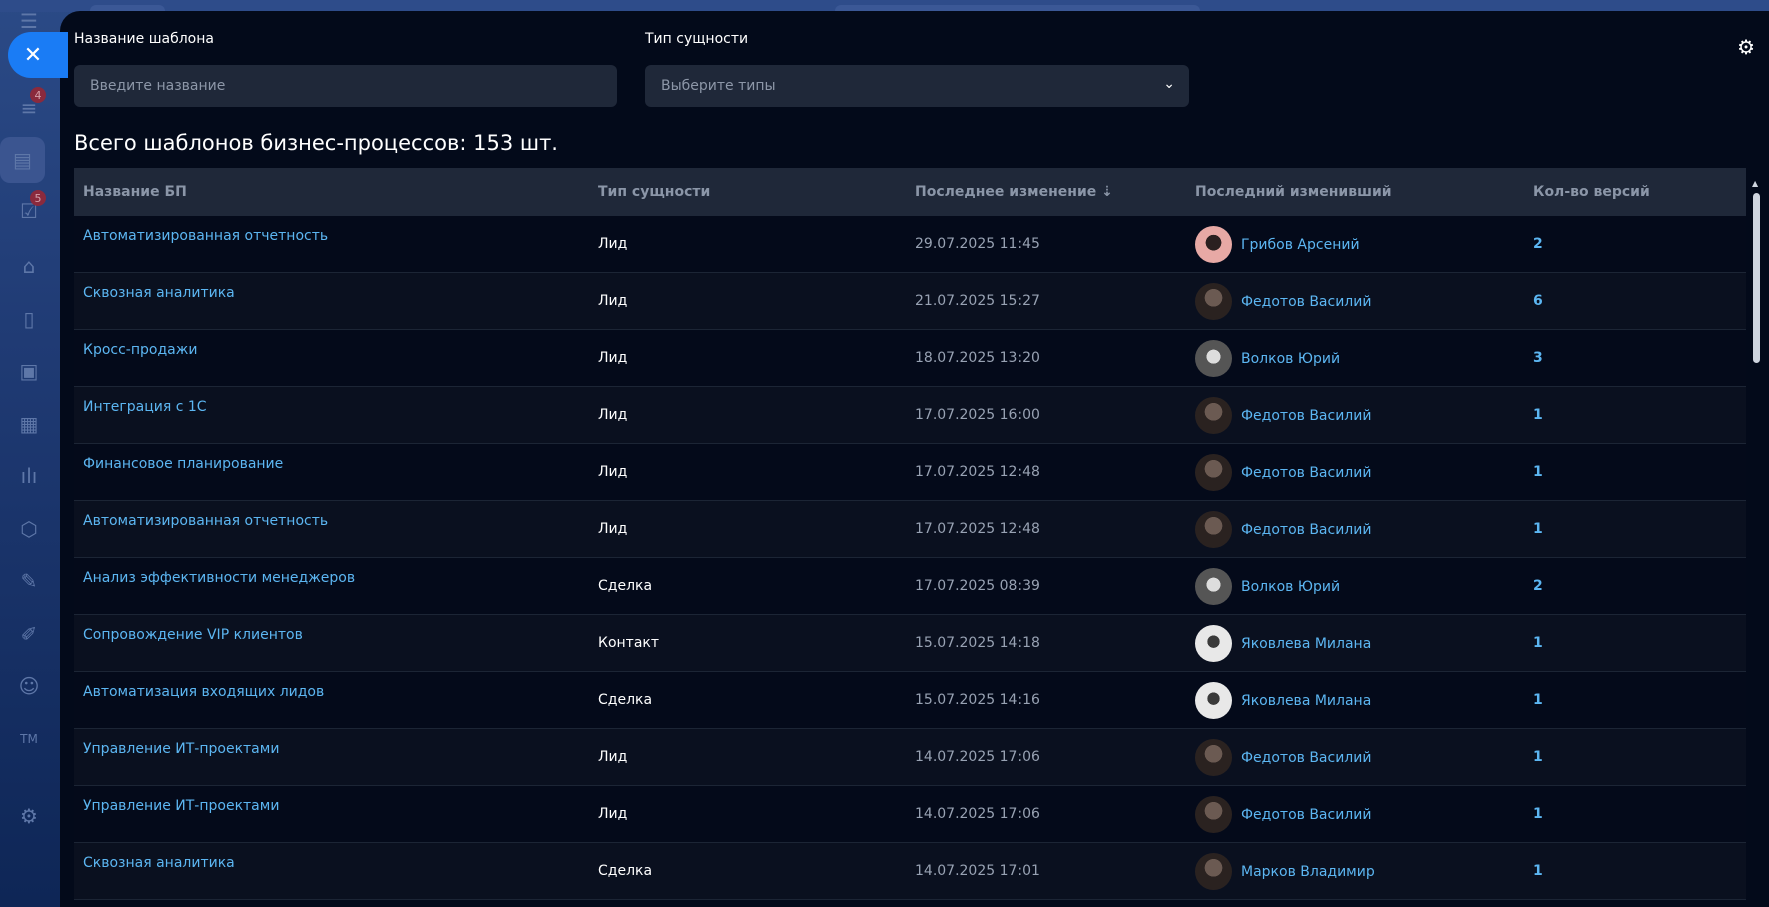  I want to click on user-name-link: Марков Владимир, so click(1308, 872).